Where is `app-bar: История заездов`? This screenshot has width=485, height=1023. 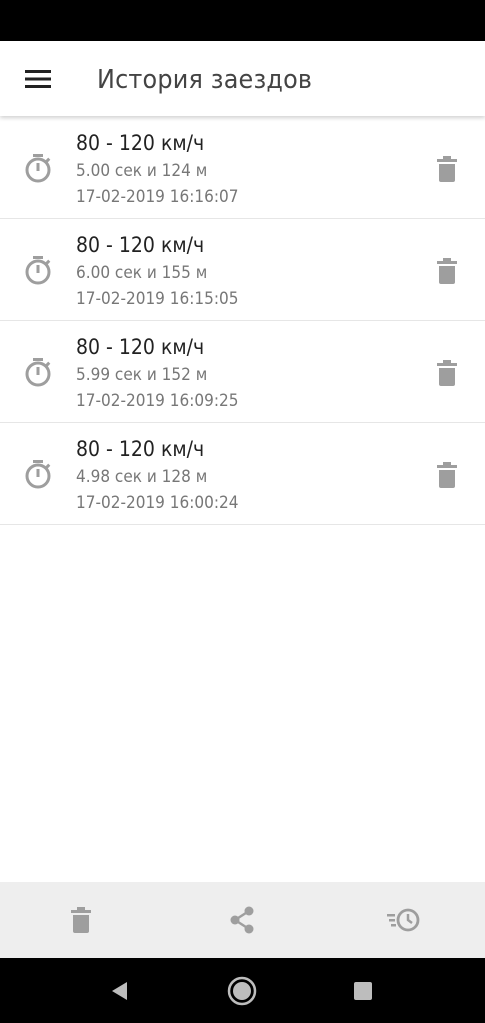 app-bar: История заездов is located at coordinates (242, 78).